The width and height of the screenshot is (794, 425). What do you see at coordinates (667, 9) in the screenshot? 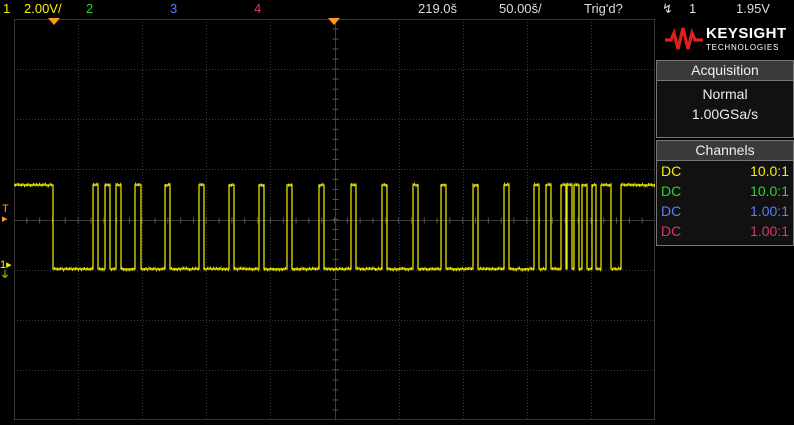
I see `trigger-edge-icon: ↯` at bounding box center [667, 9].